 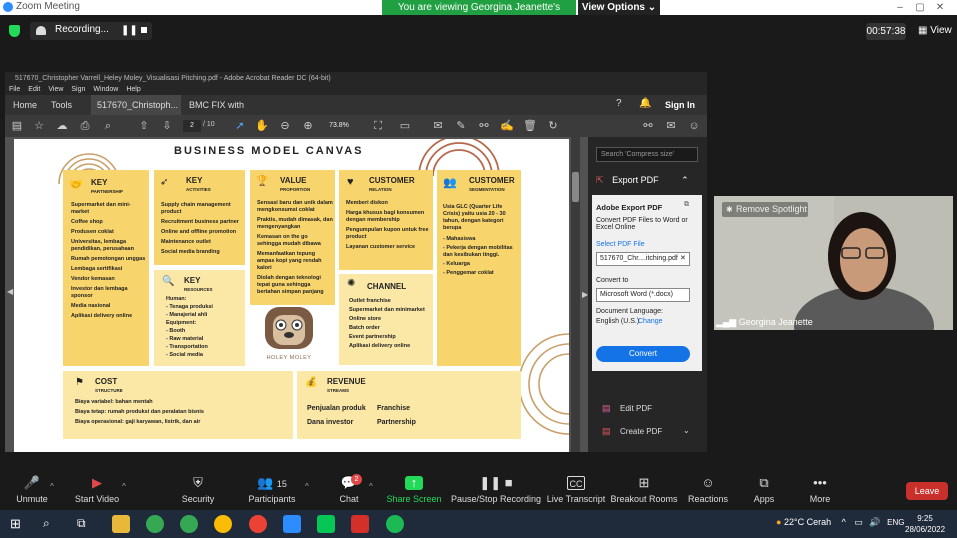 I want to click on fit-page-icon: ⛶, so click(x=378, y=126).